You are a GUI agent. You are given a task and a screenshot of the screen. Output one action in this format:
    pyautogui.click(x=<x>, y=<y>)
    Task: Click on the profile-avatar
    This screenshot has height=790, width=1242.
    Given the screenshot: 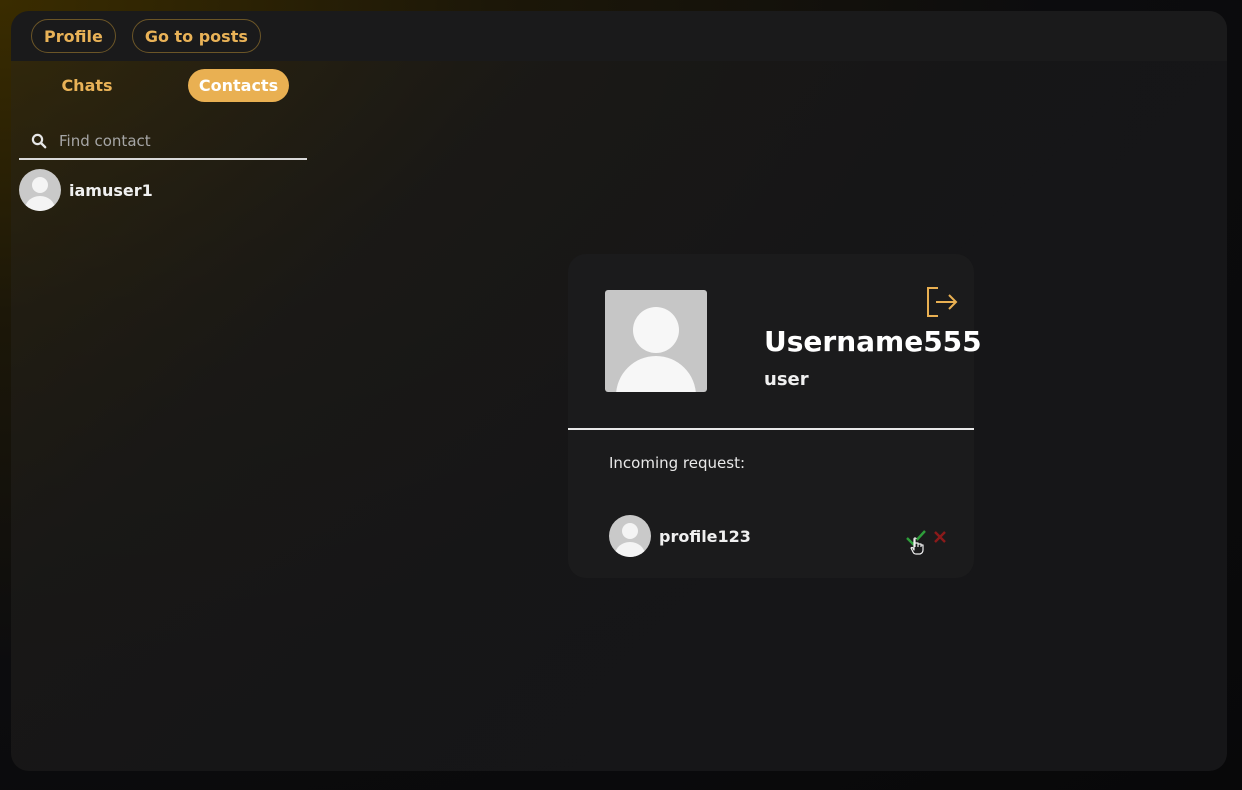 What is the action you would take?
    pyautogui.click(x=656, y=341)
    